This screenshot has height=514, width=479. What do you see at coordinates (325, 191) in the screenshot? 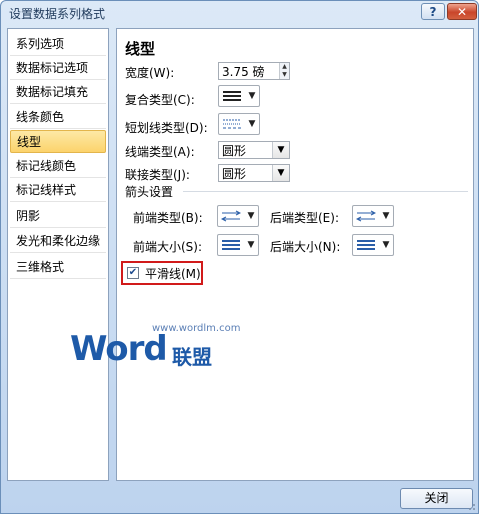
I see `section-divider` at bounding box center [325, 191].